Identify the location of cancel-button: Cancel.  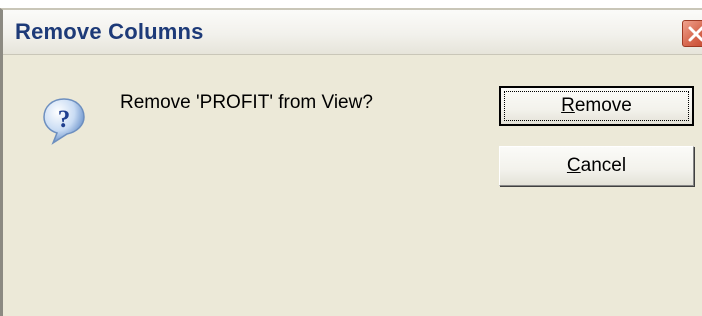
(596, 166).